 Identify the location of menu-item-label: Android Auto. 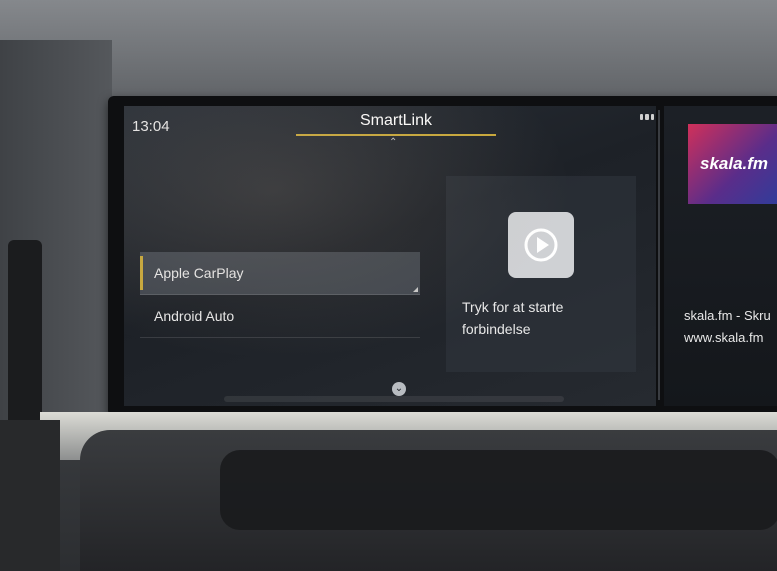
(194, 316).